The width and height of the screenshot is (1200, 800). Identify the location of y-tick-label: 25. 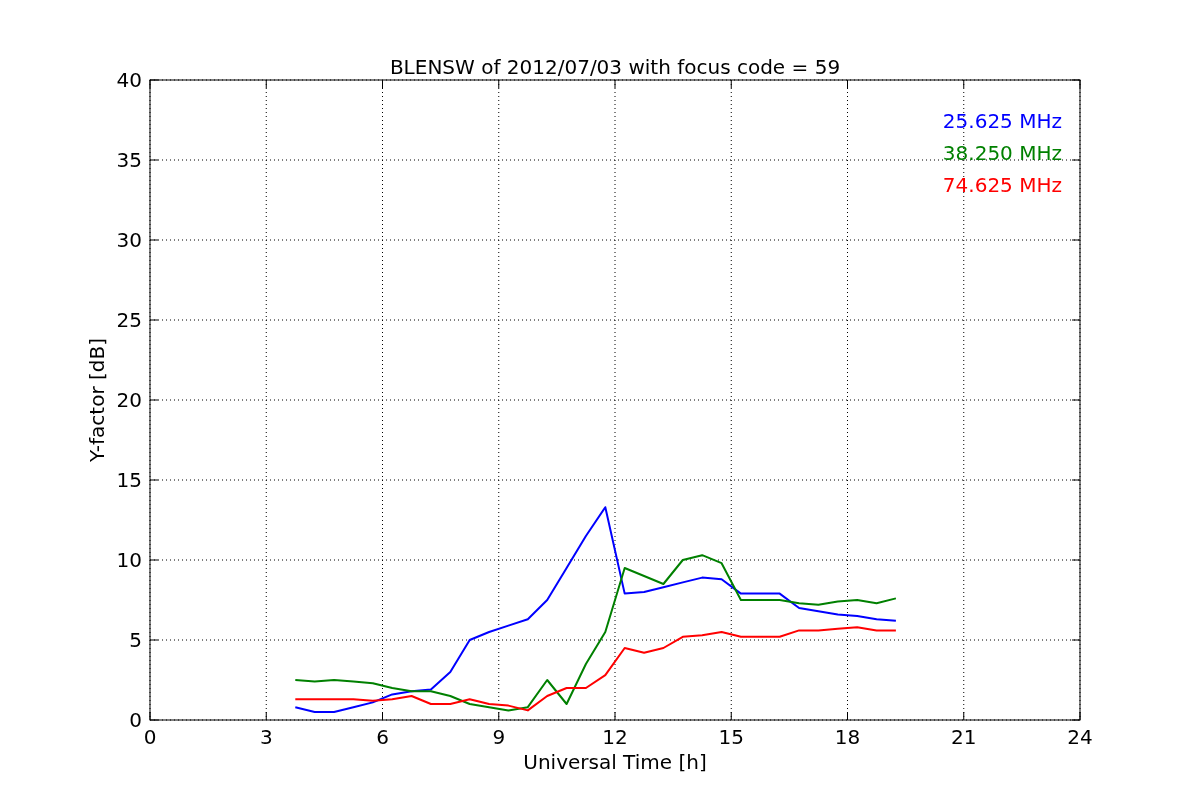
(129, 320).